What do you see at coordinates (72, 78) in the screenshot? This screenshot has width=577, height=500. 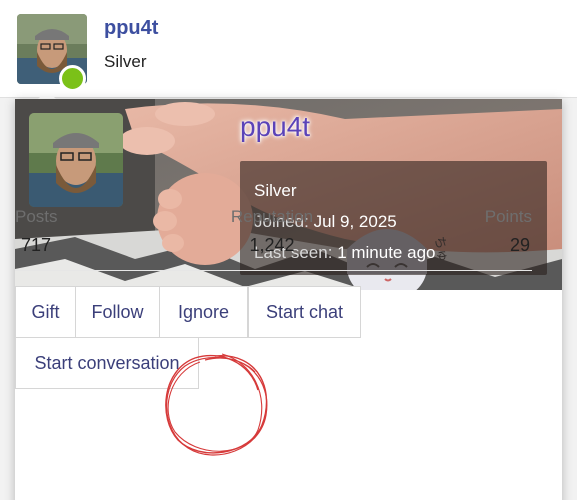 I see `online-status-icon` at bounding box center [72, 78].